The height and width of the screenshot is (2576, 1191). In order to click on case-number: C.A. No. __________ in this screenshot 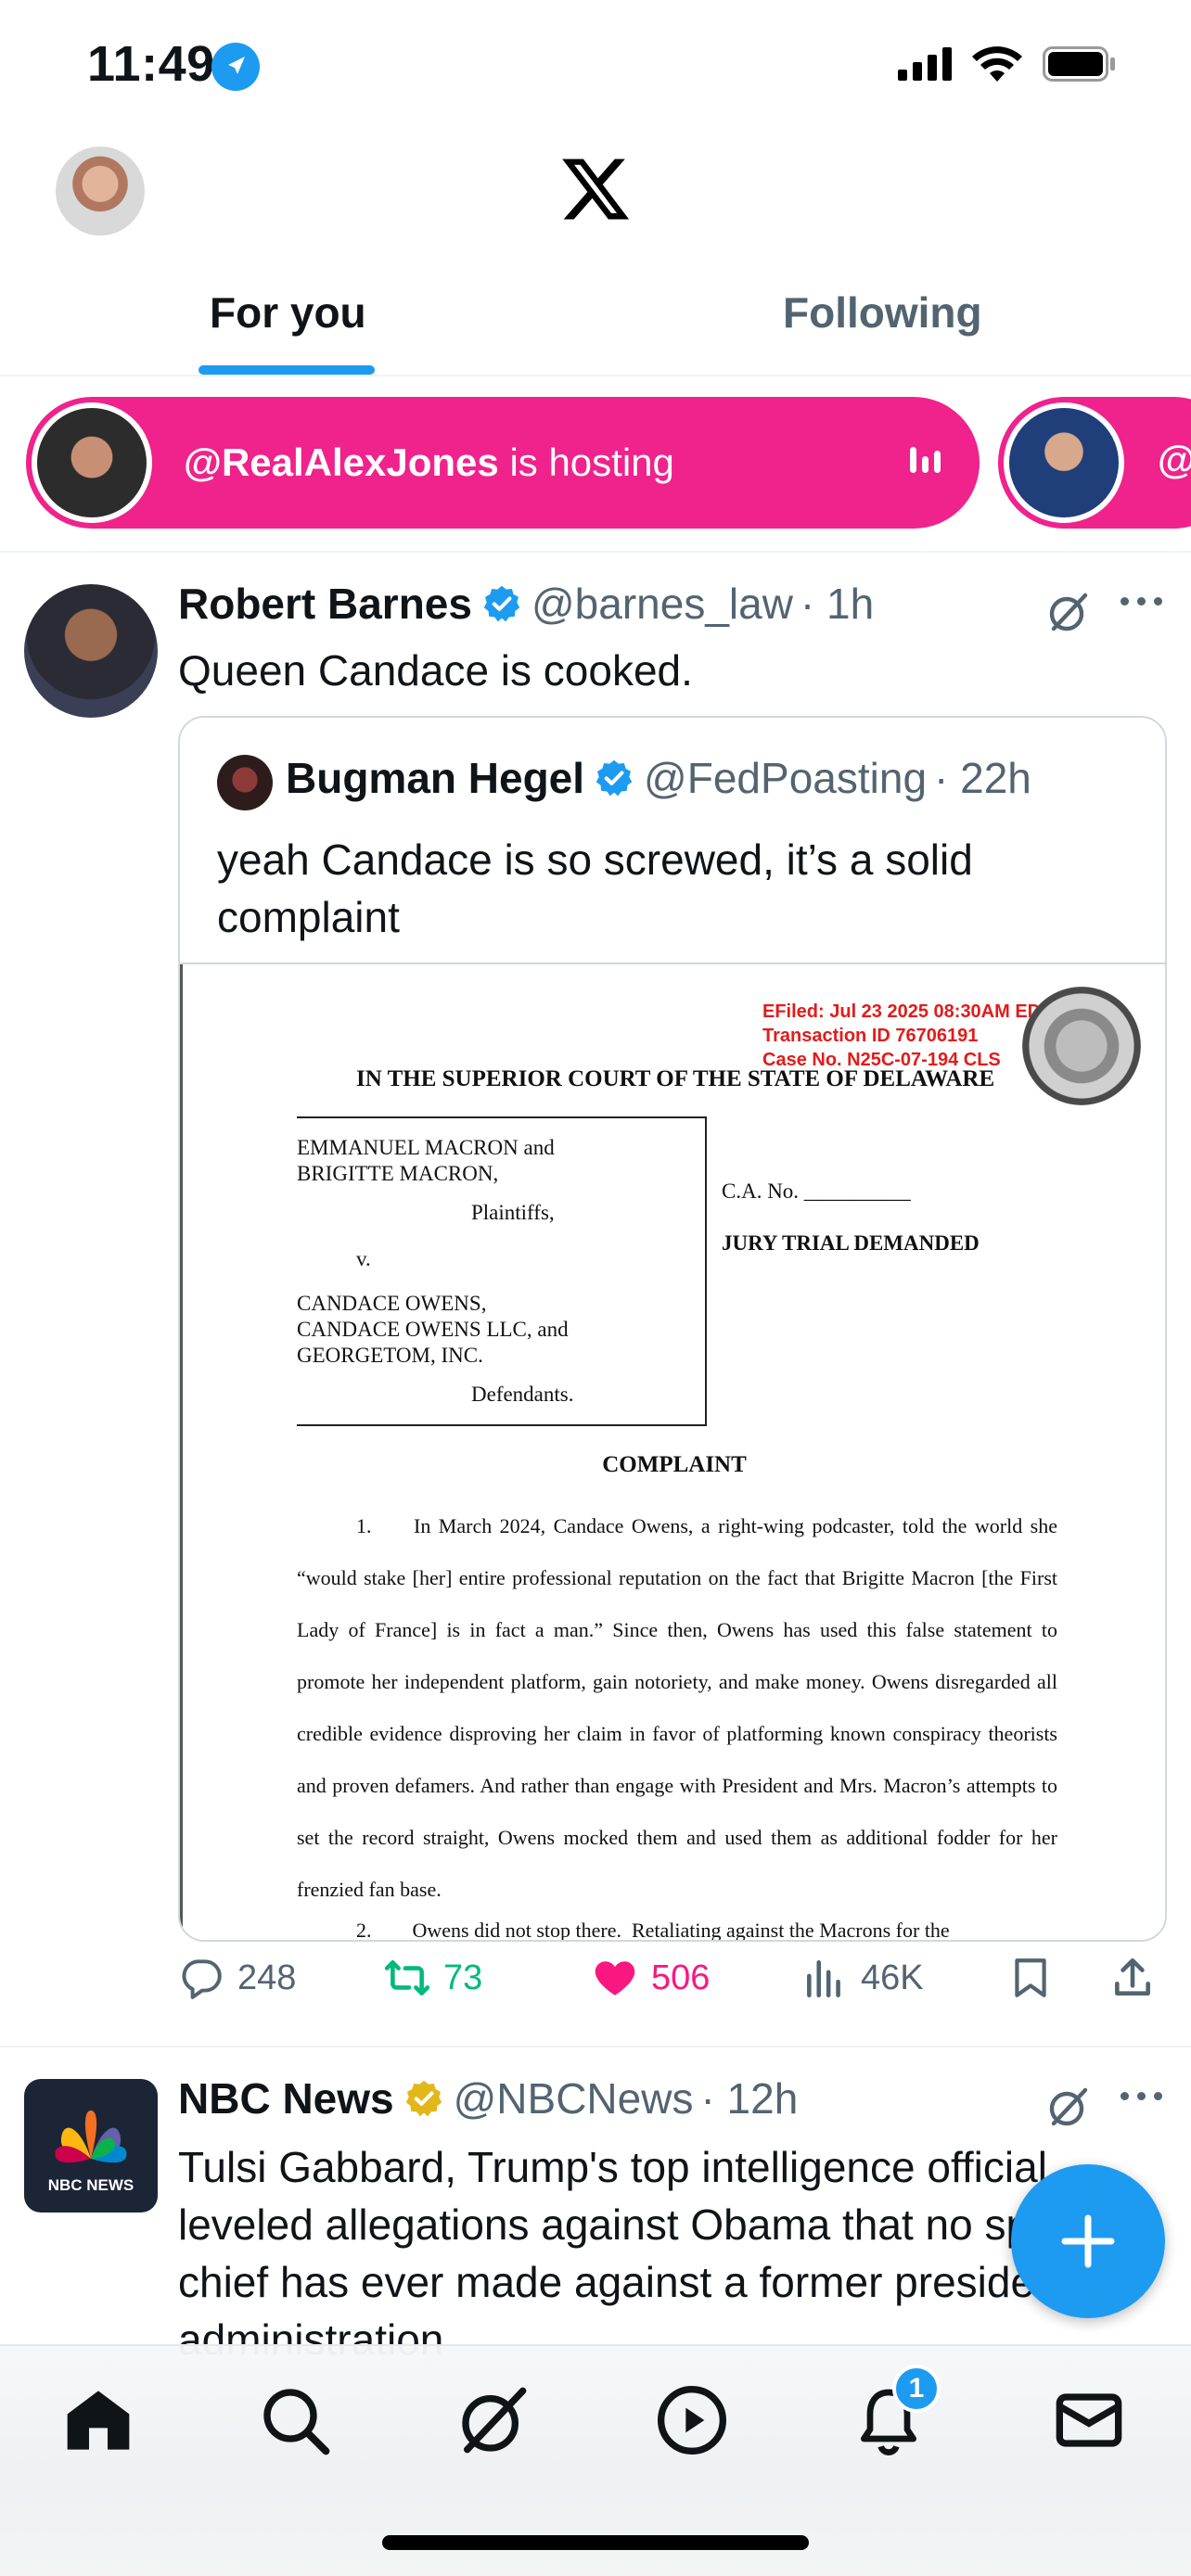, I will do `click(816, 1191)`.